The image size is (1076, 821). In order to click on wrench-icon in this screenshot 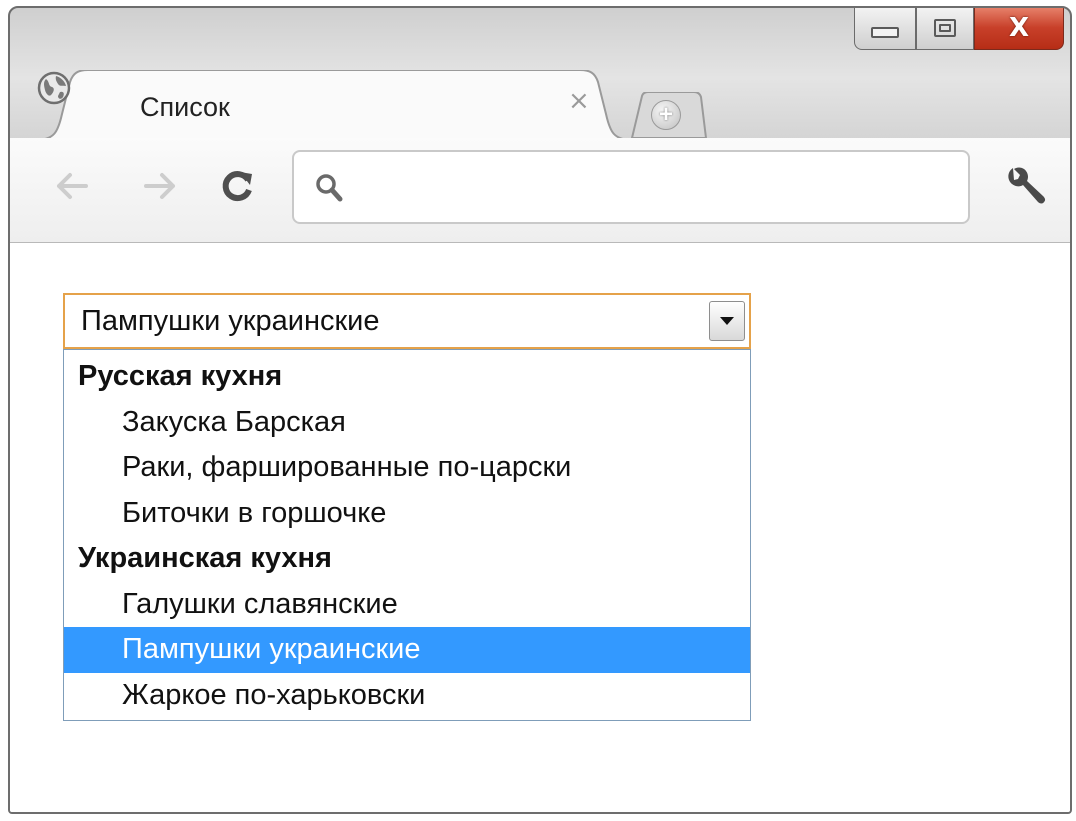, I will do `click(1027, 185)`.